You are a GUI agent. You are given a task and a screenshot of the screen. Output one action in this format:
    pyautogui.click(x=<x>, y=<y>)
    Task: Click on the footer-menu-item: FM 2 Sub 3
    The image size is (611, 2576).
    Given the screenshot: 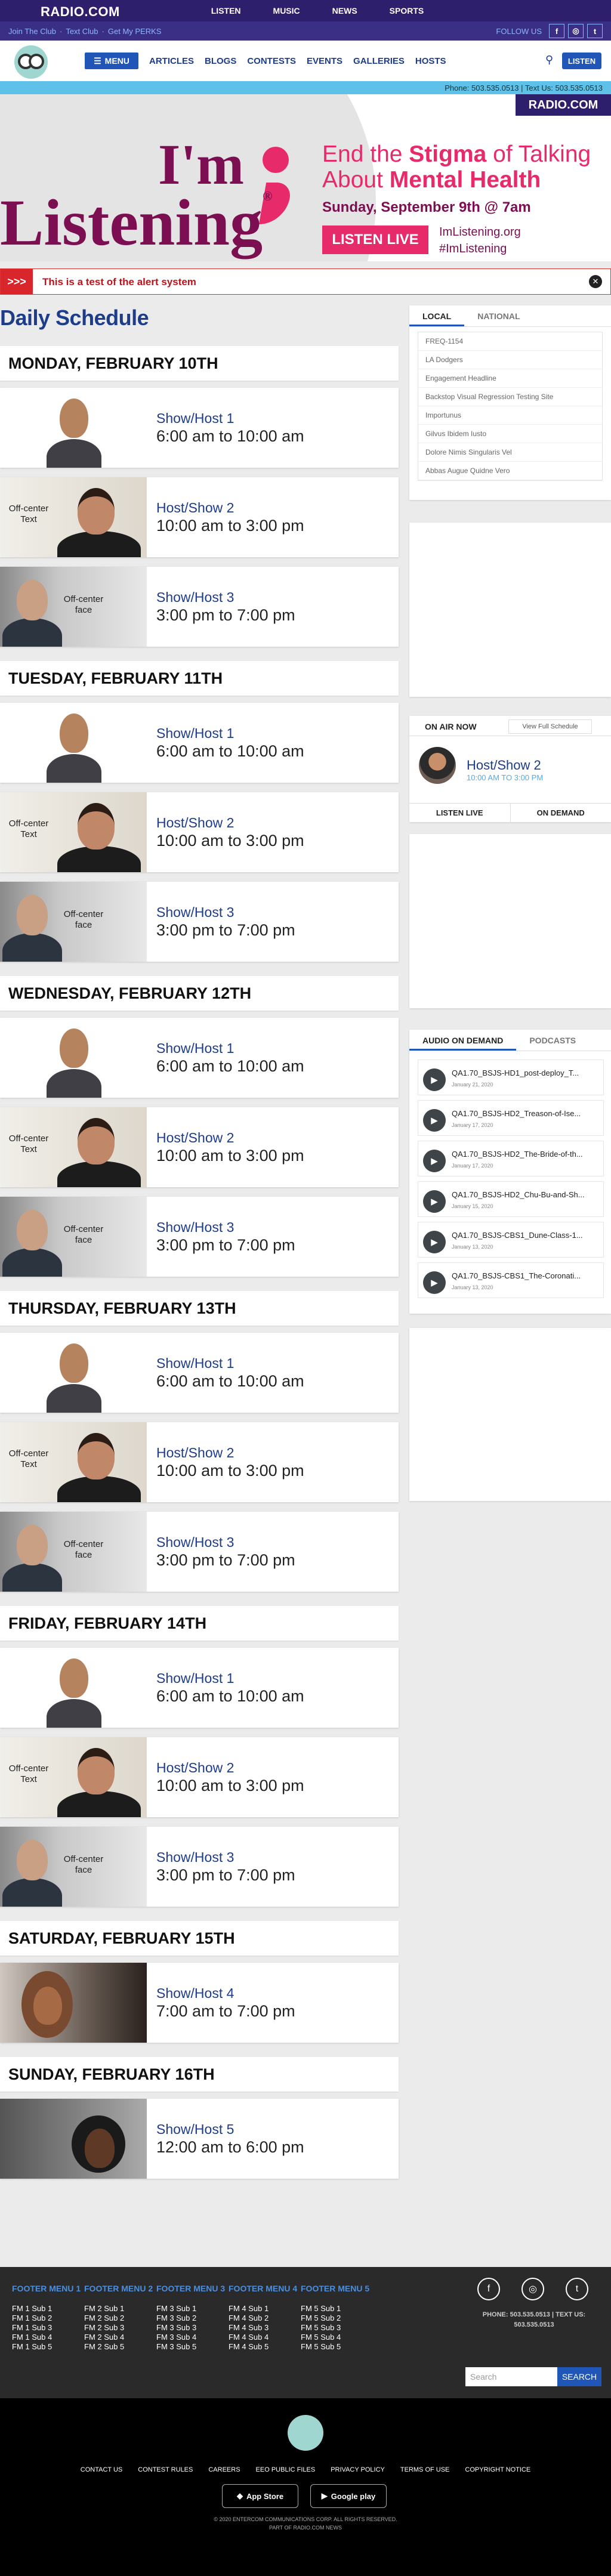 What is the action you would take?
    pyautogui.click(x=120, y=2328)
    